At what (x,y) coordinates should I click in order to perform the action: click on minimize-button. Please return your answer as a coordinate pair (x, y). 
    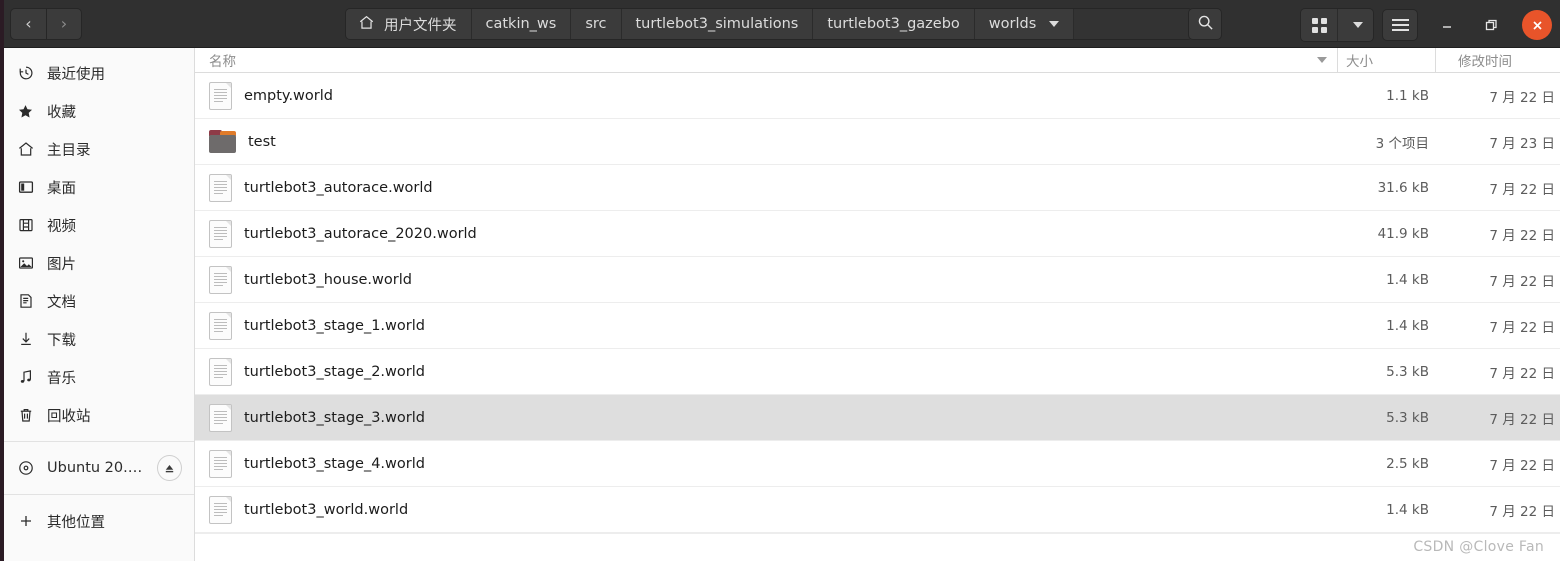
    Looking at the image, I should click on (1447, 25).